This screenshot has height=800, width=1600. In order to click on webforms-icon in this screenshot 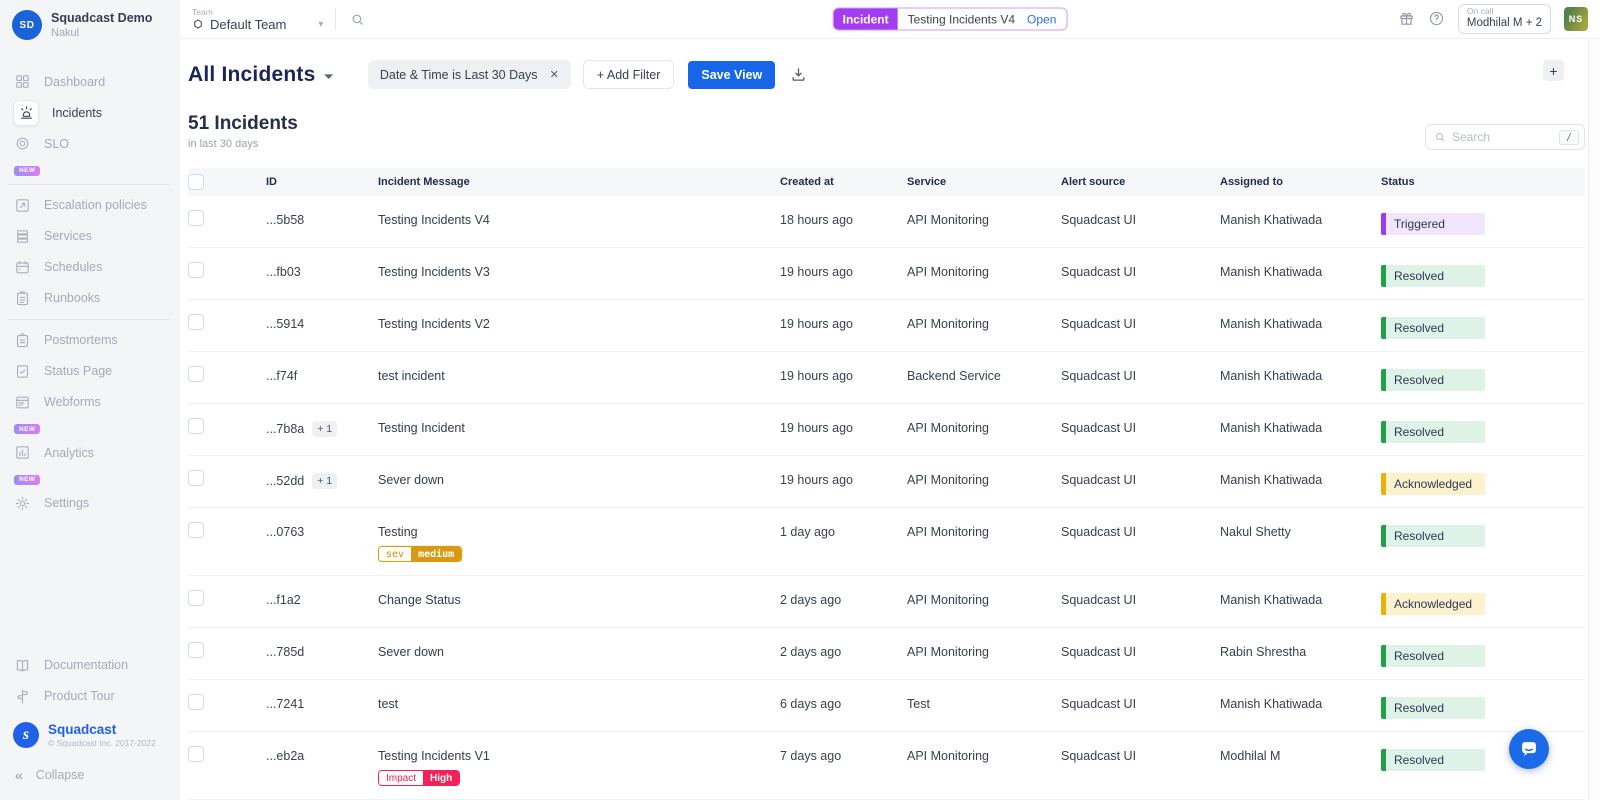, I will do `click(22, 402)`.